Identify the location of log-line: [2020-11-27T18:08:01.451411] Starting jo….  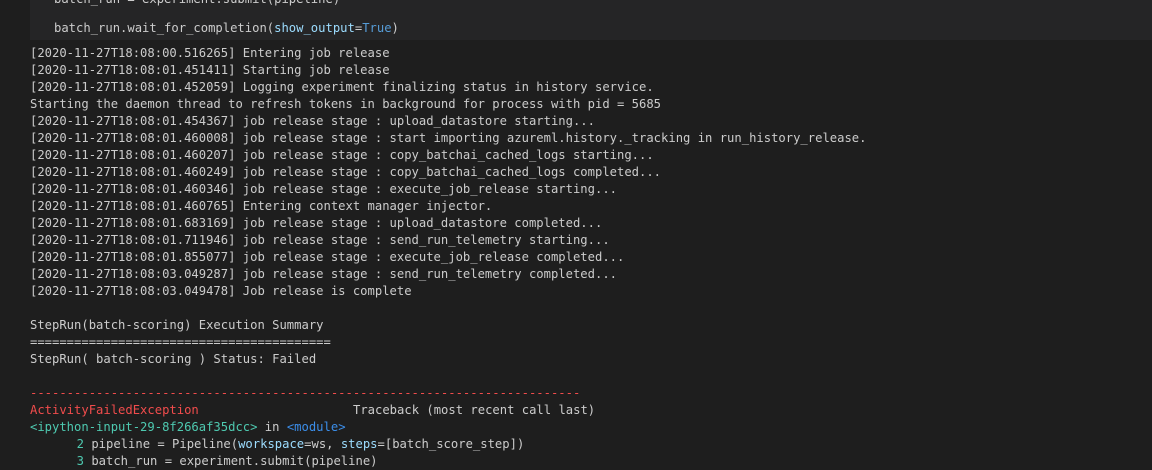
(210, 70).